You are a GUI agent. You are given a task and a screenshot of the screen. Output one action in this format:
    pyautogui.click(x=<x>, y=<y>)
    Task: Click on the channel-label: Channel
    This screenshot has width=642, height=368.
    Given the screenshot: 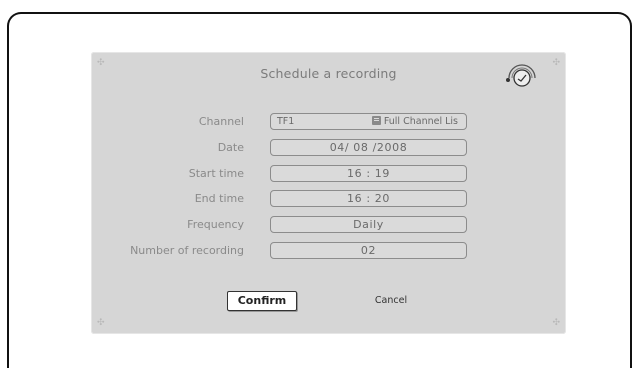 What is the action you would take?
    pyautogui.click(x=221, y=121)
    